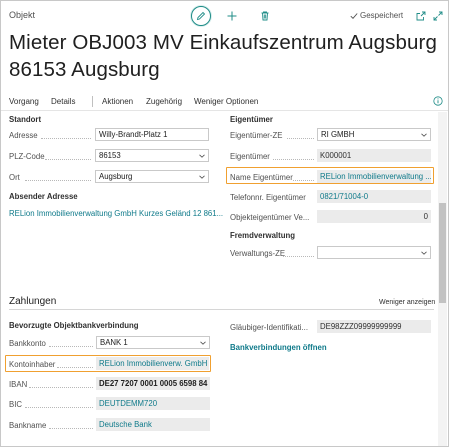 The width and height of the screenshot is (449, 447). Describe the element at coordinates (258, 253) in the screenshot. I see `verwaltungs-ze-label: Verwaltungs-ZE` at that location.